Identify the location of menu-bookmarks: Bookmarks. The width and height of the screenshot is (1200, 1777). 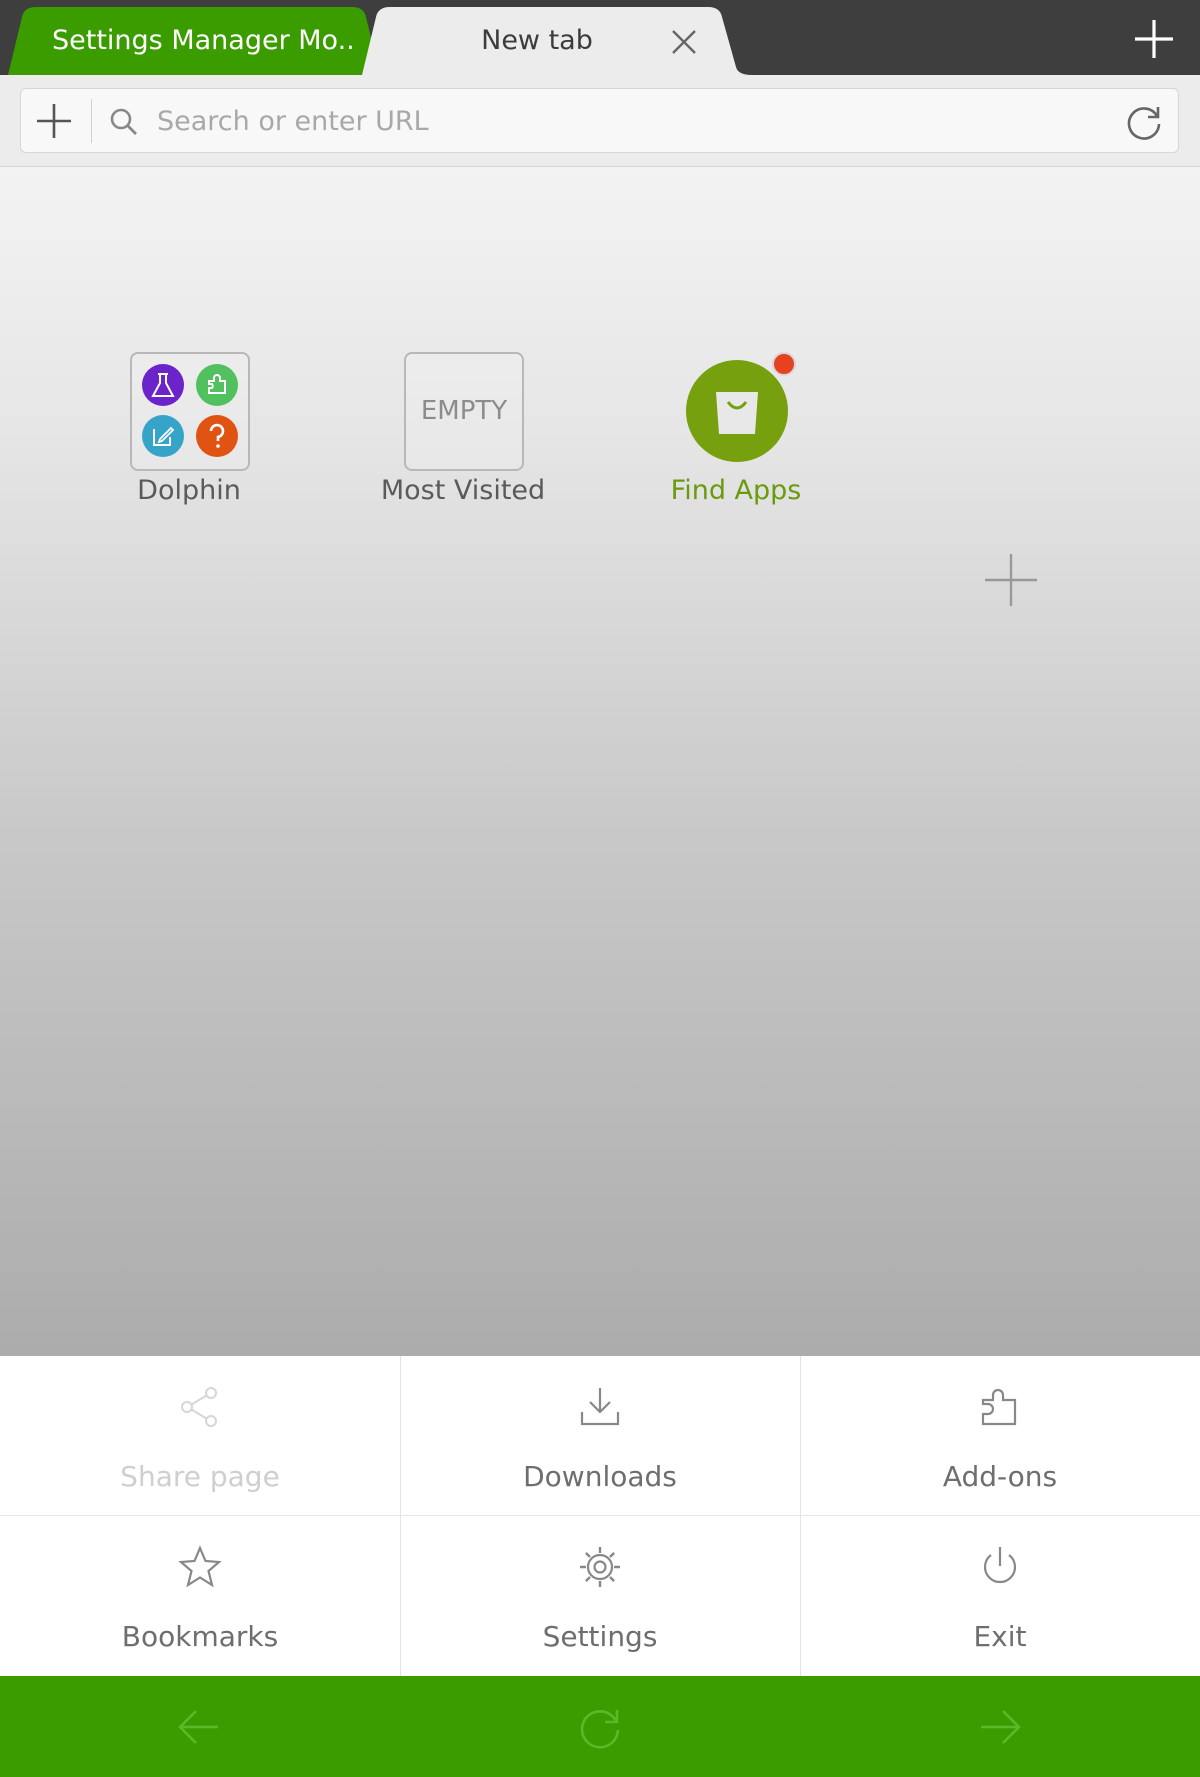
(200, 1595).